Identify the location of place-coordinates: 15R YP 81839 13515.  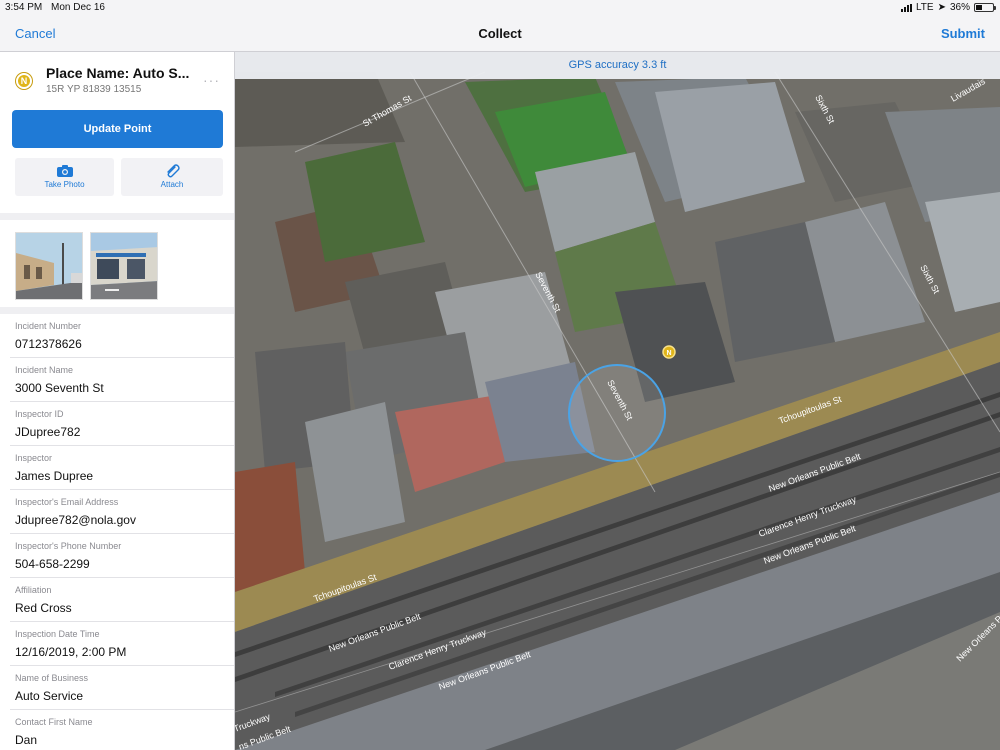
(94, 89).